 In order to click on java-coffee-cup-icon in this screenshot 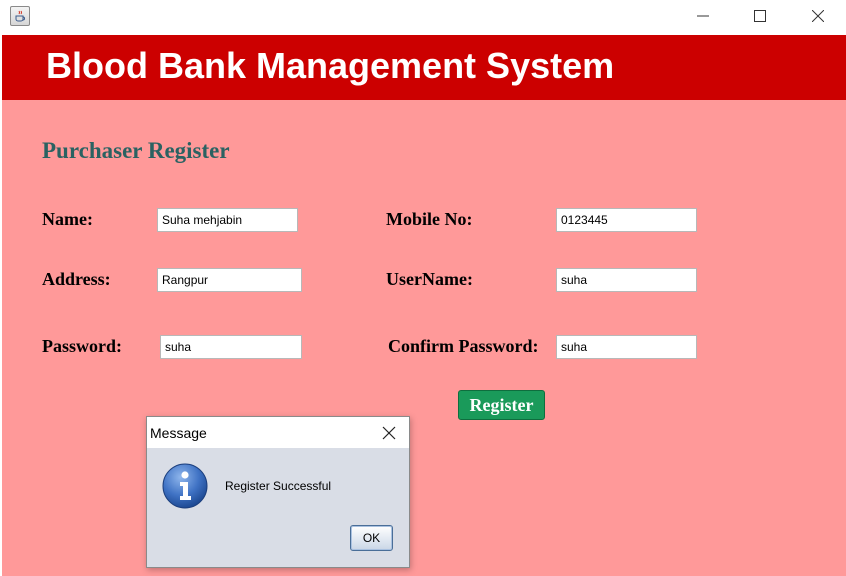, I will do `click(20, 16)`.